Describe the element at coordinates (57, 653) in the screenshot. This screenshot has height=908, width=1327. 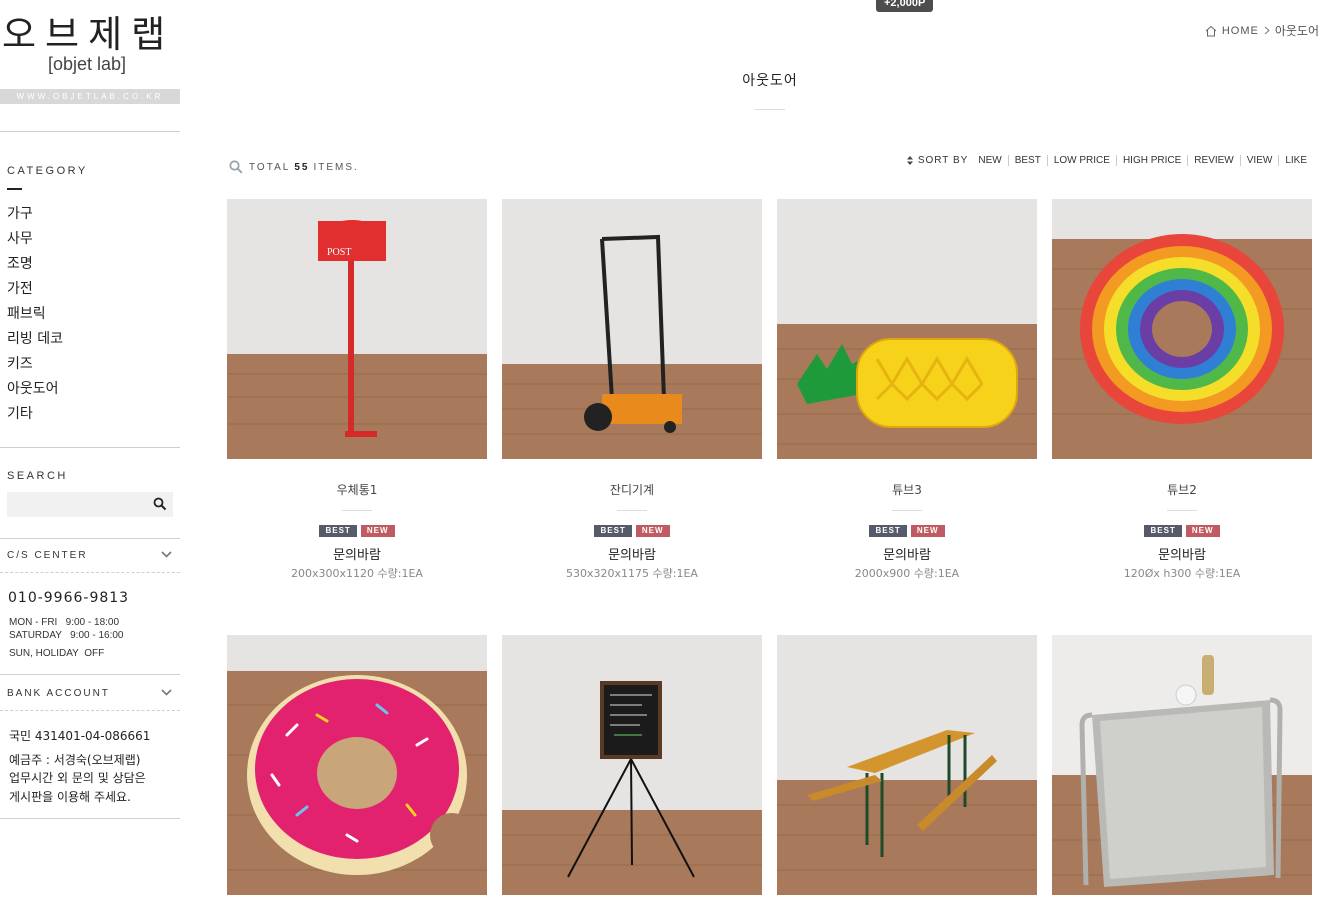
I see `cs-hours-holiday: SUN, HOLIDAY OFF` at that location.